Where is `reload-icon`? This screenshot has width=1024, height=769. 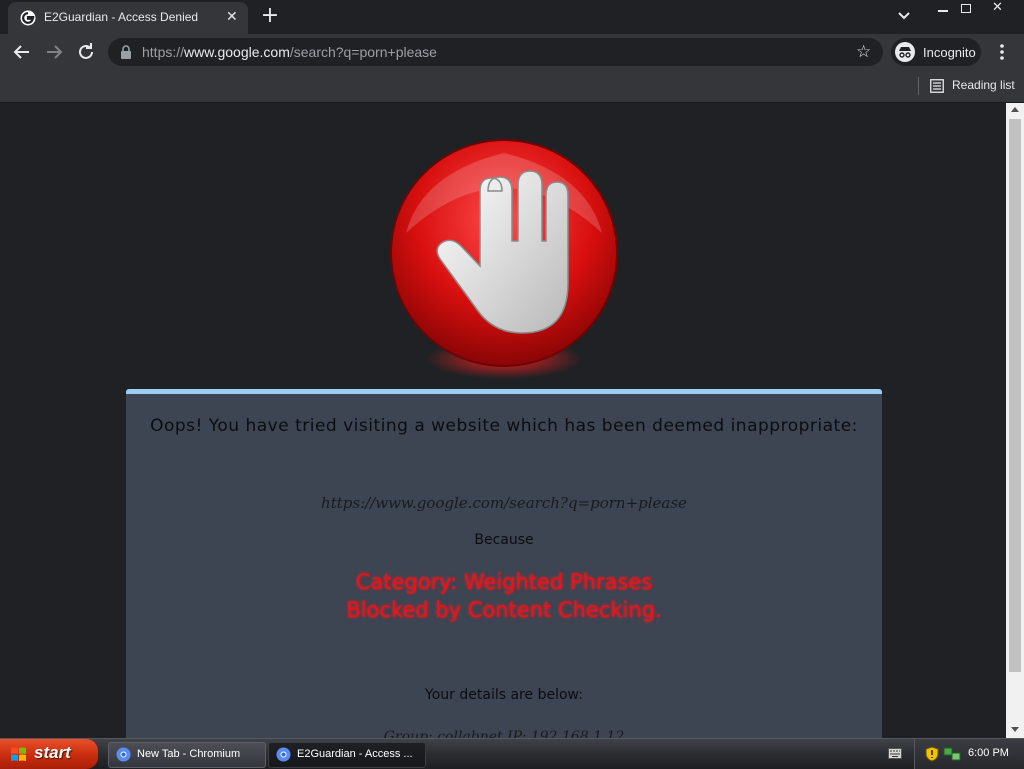
reload-icon is located at coordinates (86, 52).